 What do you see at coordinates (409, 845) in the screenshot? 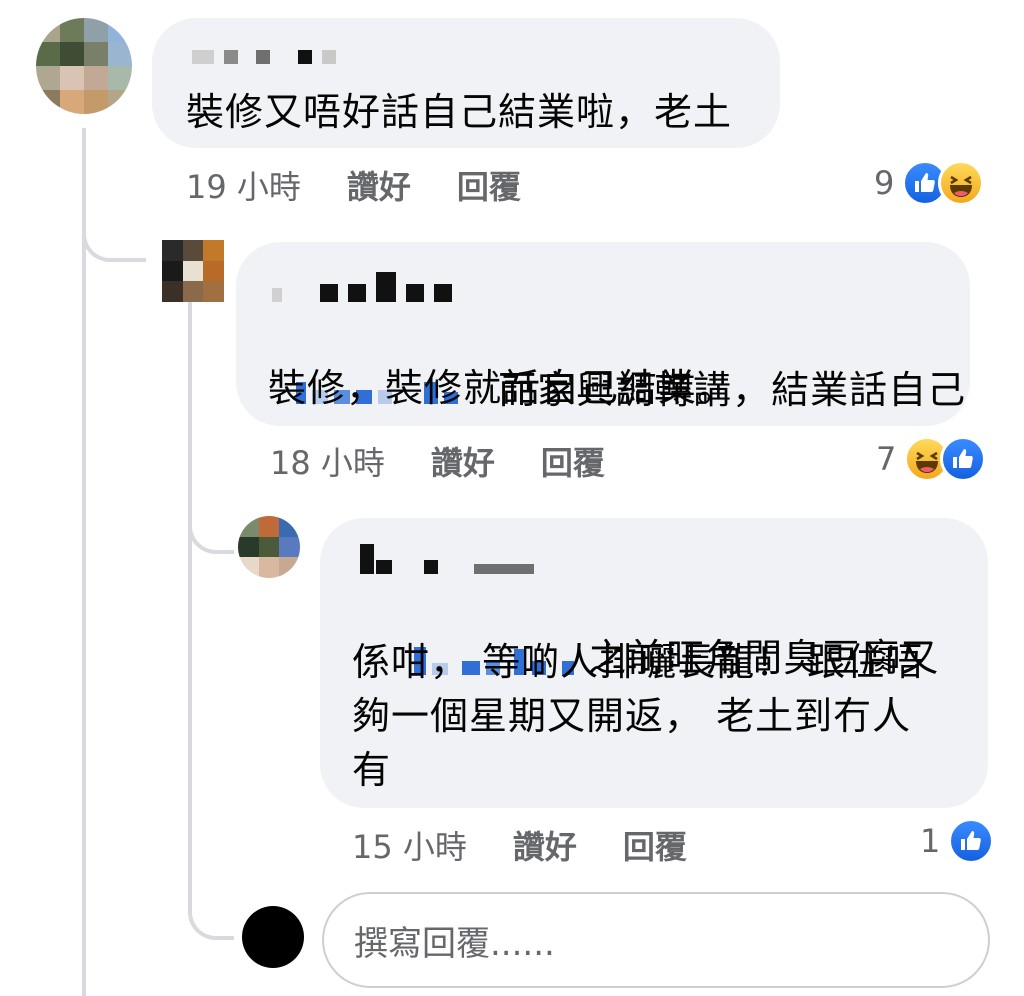
I see `timestamp: 15 小時` at bounding box center [409, 845].